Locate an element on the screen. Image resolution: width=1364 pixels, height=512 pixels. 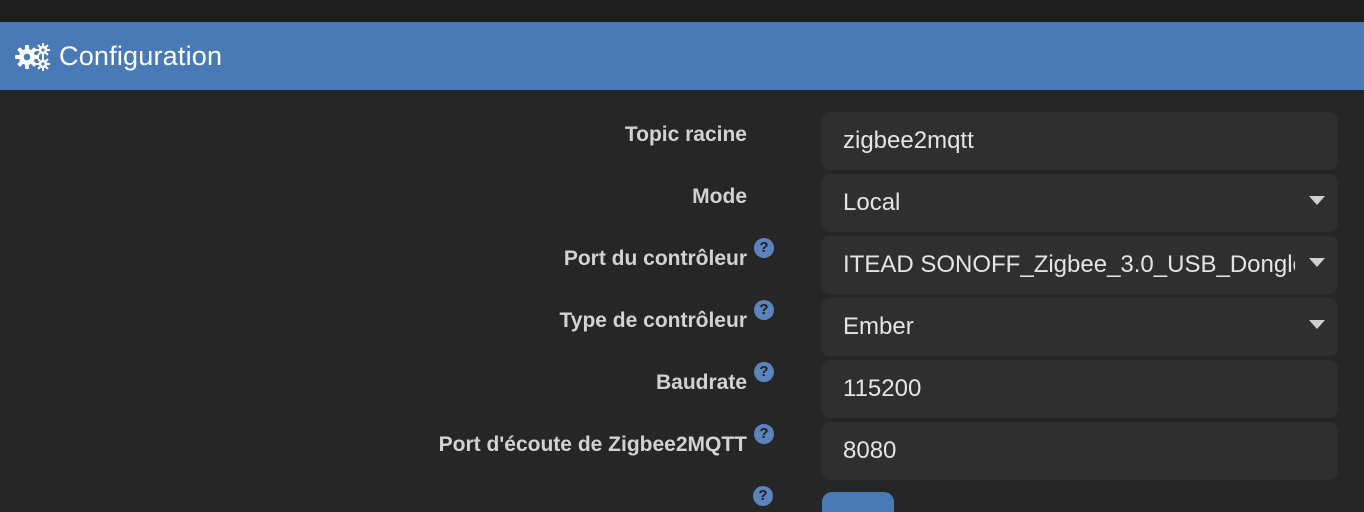
field-label-wrap: Mode is located at coordinates (733, 203).